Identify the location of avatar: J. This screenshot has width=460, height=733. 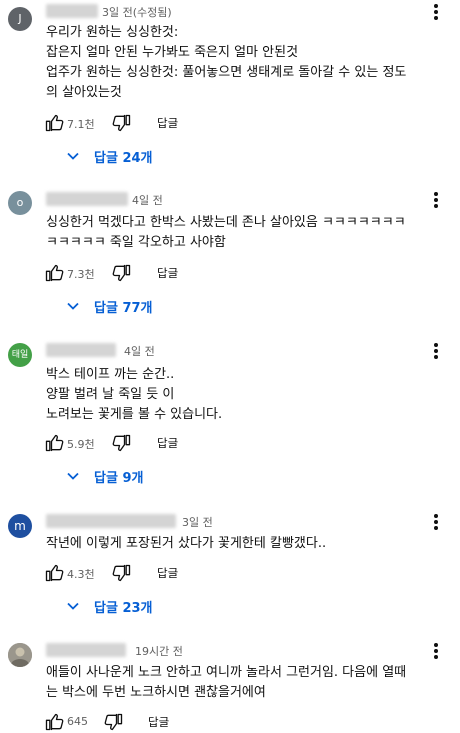
(20, 19).